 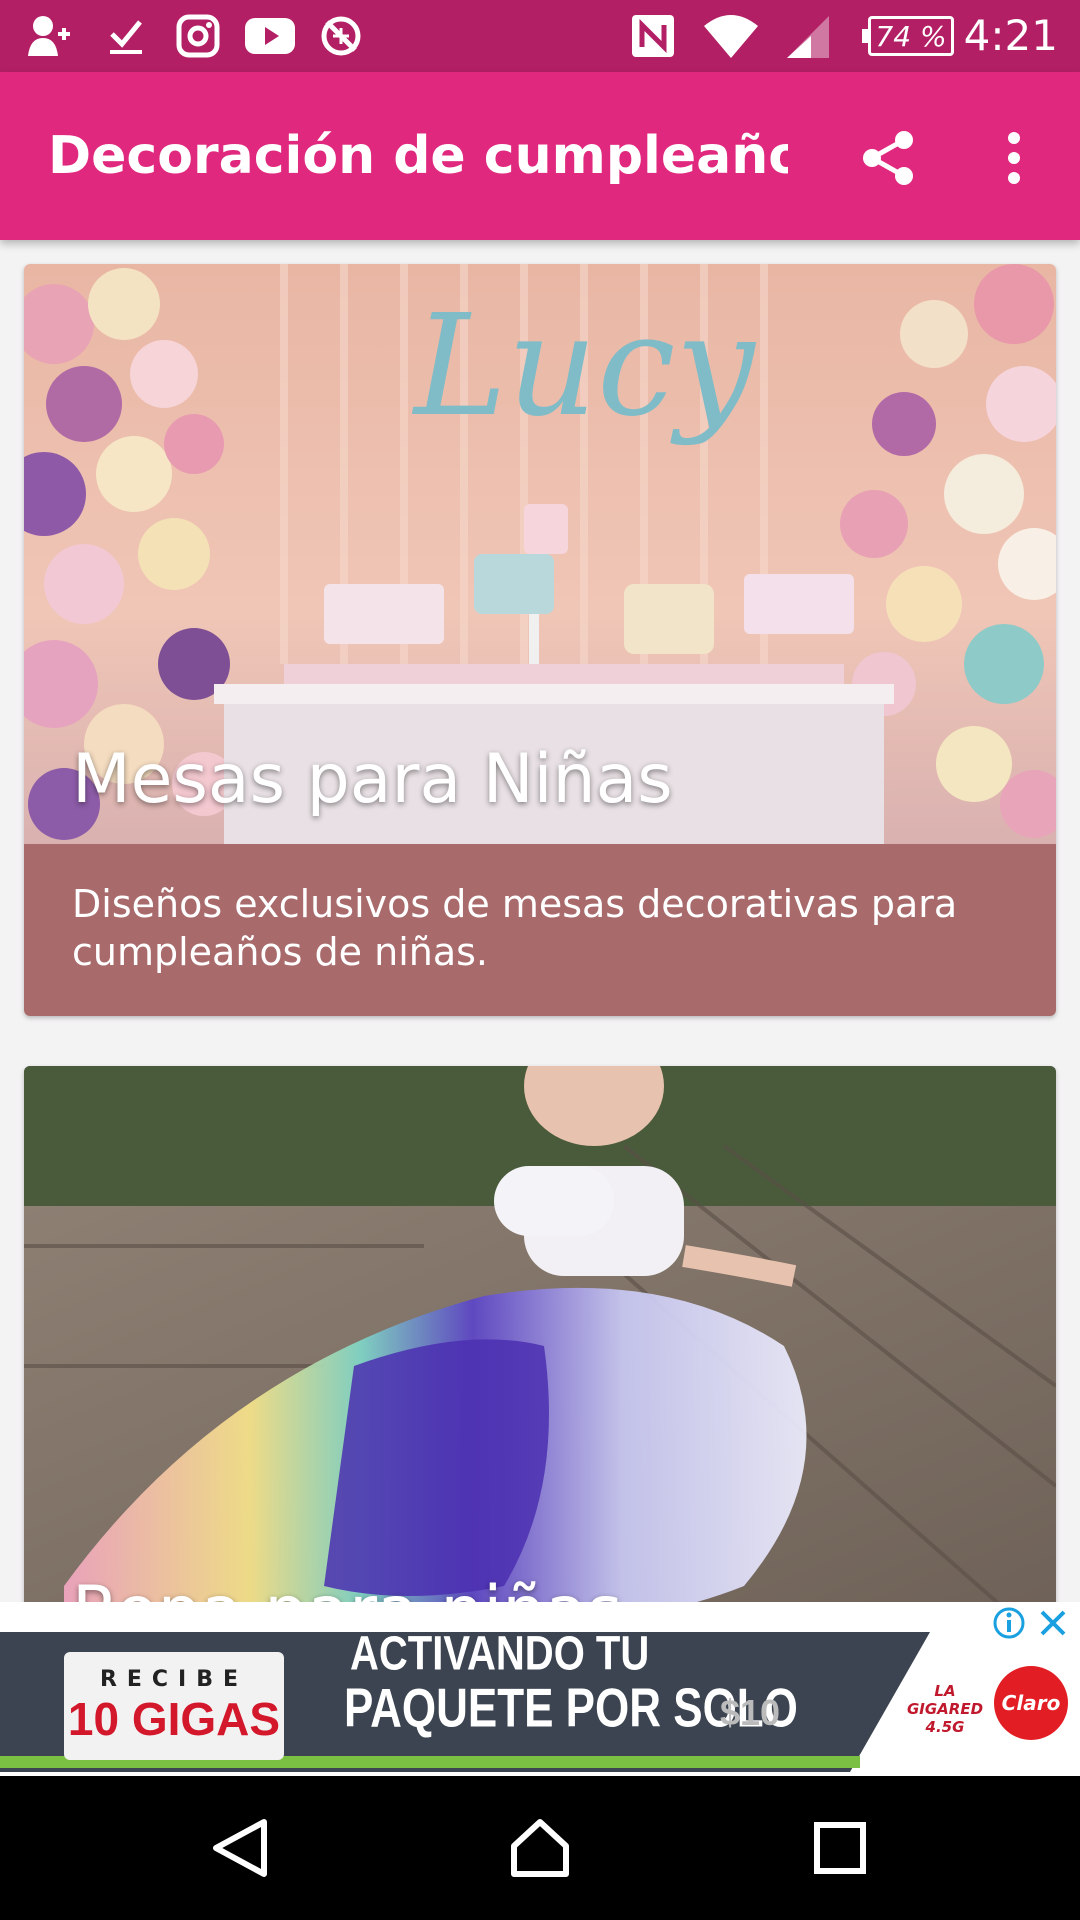 What do you see at coordinates (126, 36) in the screenshot?
I see `check-icon` at bounding box center [126, 36].